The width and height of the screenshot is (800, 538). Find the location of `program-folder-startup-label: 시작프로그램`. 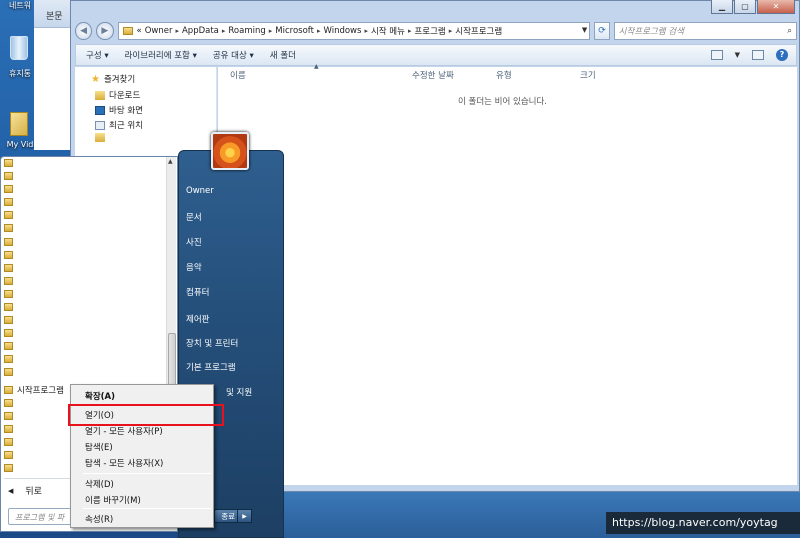

program-folder-startup-label: 시작프로그램 is located at coordinates (40, 391).